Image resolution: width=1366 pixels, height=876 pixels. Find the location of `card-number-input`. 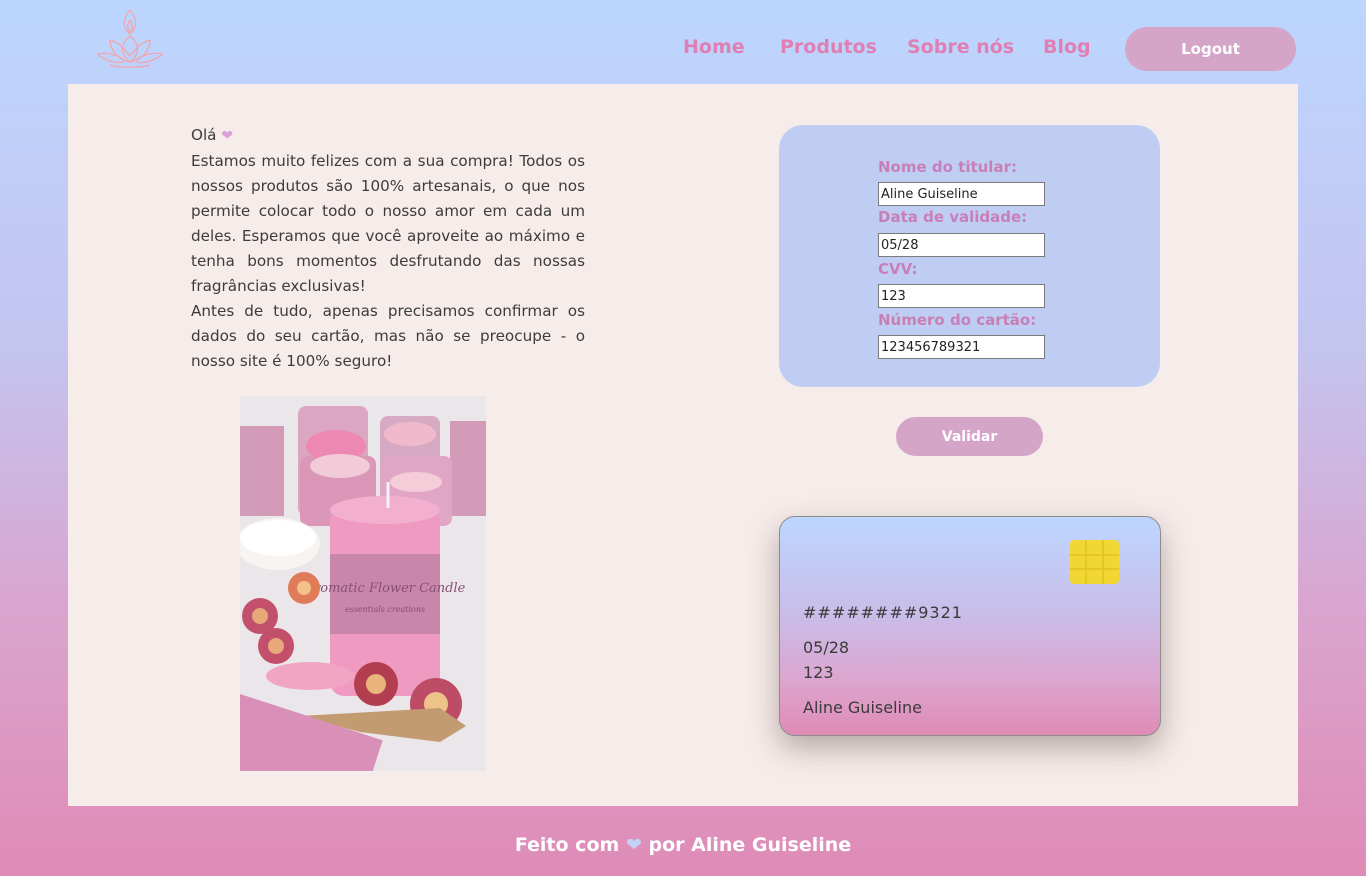

card-number-input is located at coordinates (961, 347).